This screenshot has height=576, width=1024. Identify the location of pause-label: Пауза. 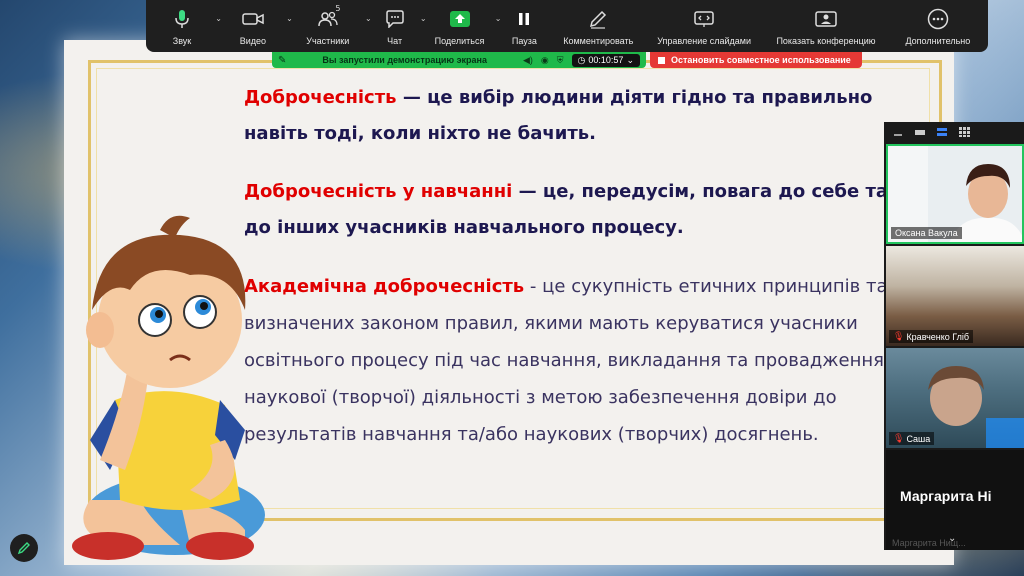
(524, 41).